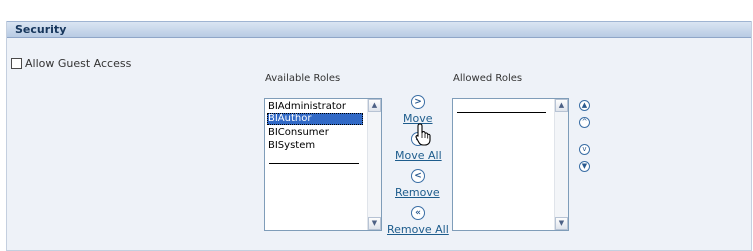 The width and height of the screenshot is (753, 251). Describe the element at coordinates (418, 102) in the screenshot. I see `move-right-icon: >` at that location.